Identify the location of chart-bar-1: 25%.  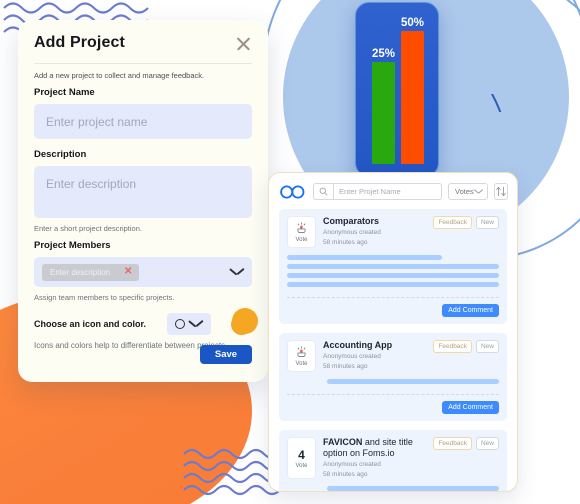
(383, 106).